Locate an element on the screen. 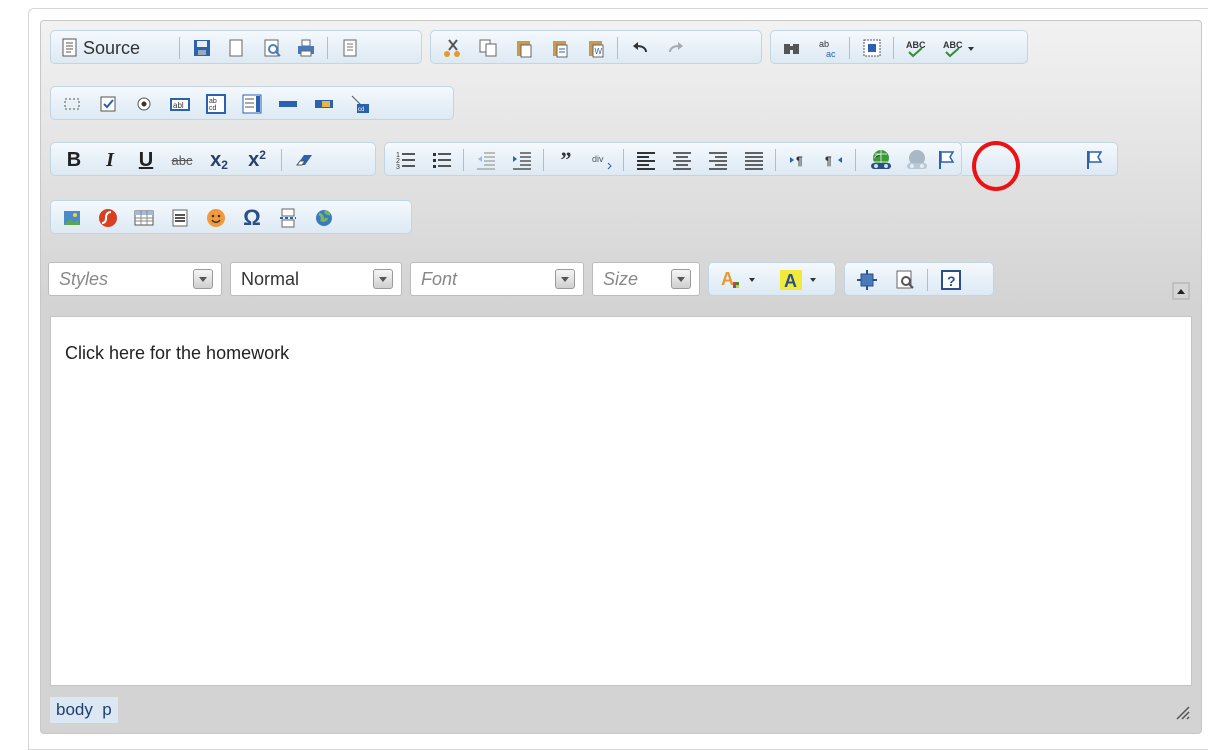 Image resolution: width=1208 pixels, height=750 pixels. align-center-button is located at coordinates (682, 160).